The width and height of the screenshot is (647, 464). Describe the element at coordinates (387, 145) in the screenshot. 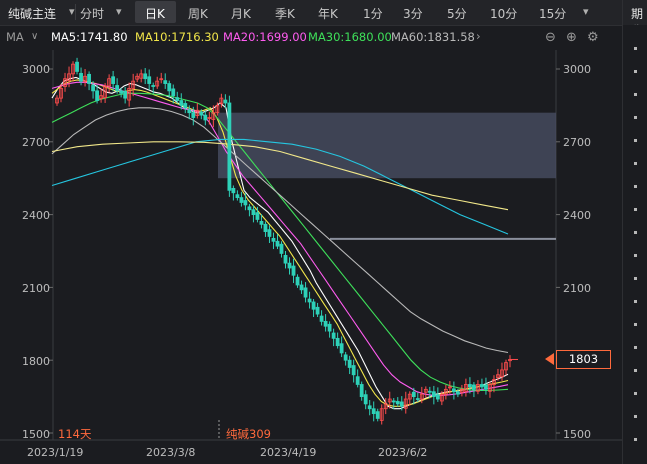

I see `price-zone` at that location.